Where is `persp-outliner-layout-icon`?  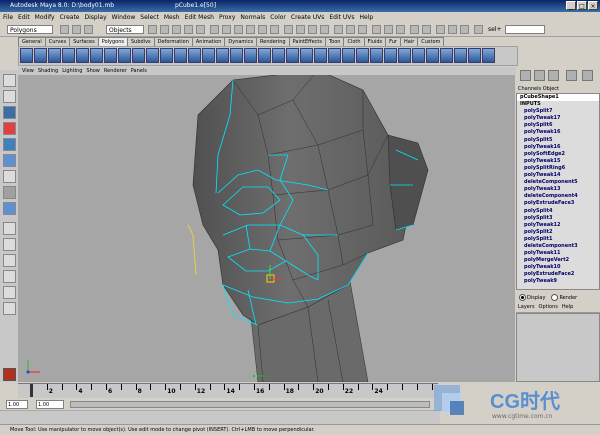
persp-outliner-layout-icon is located at coordinates (9, 276).